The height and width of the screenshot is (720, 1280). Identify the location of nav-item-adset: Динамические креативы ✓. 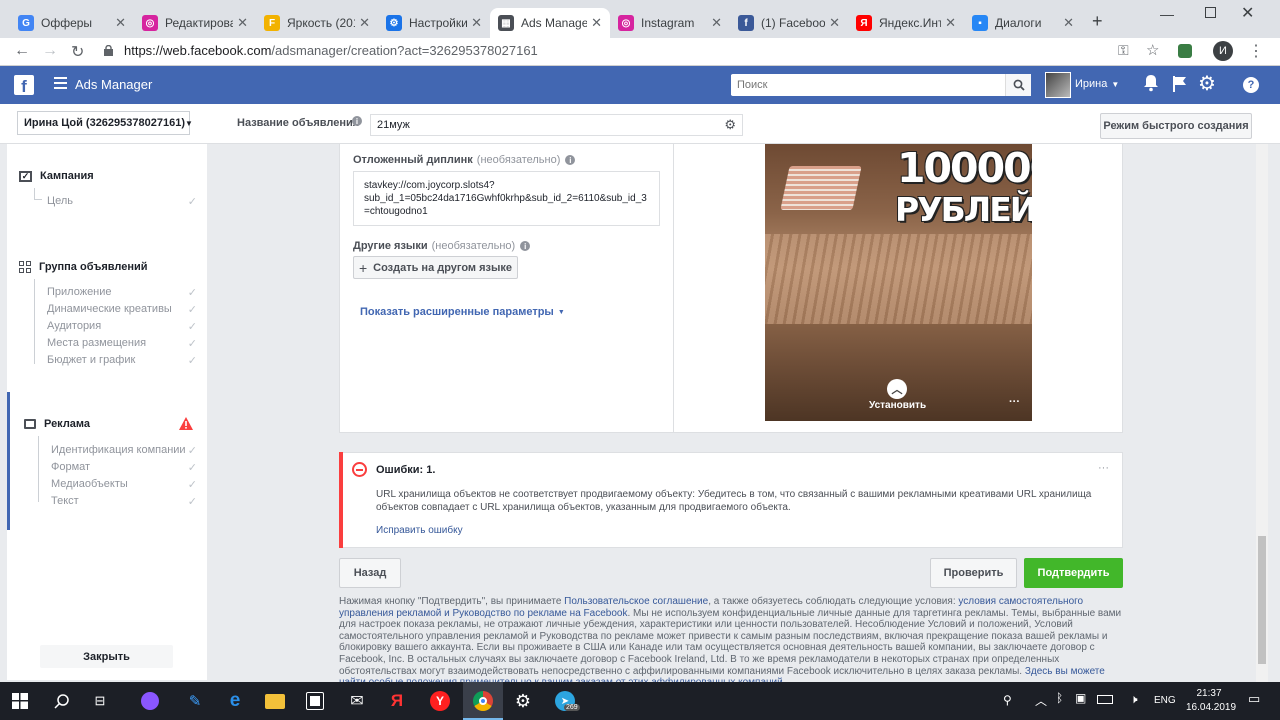
(122, 309).